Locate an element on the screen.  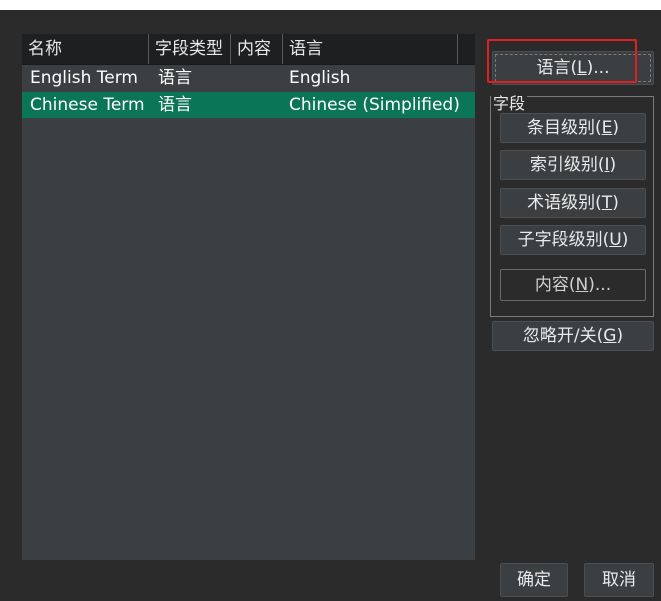
index-level-label: 索引级别( is located at coordinates (567, 165).